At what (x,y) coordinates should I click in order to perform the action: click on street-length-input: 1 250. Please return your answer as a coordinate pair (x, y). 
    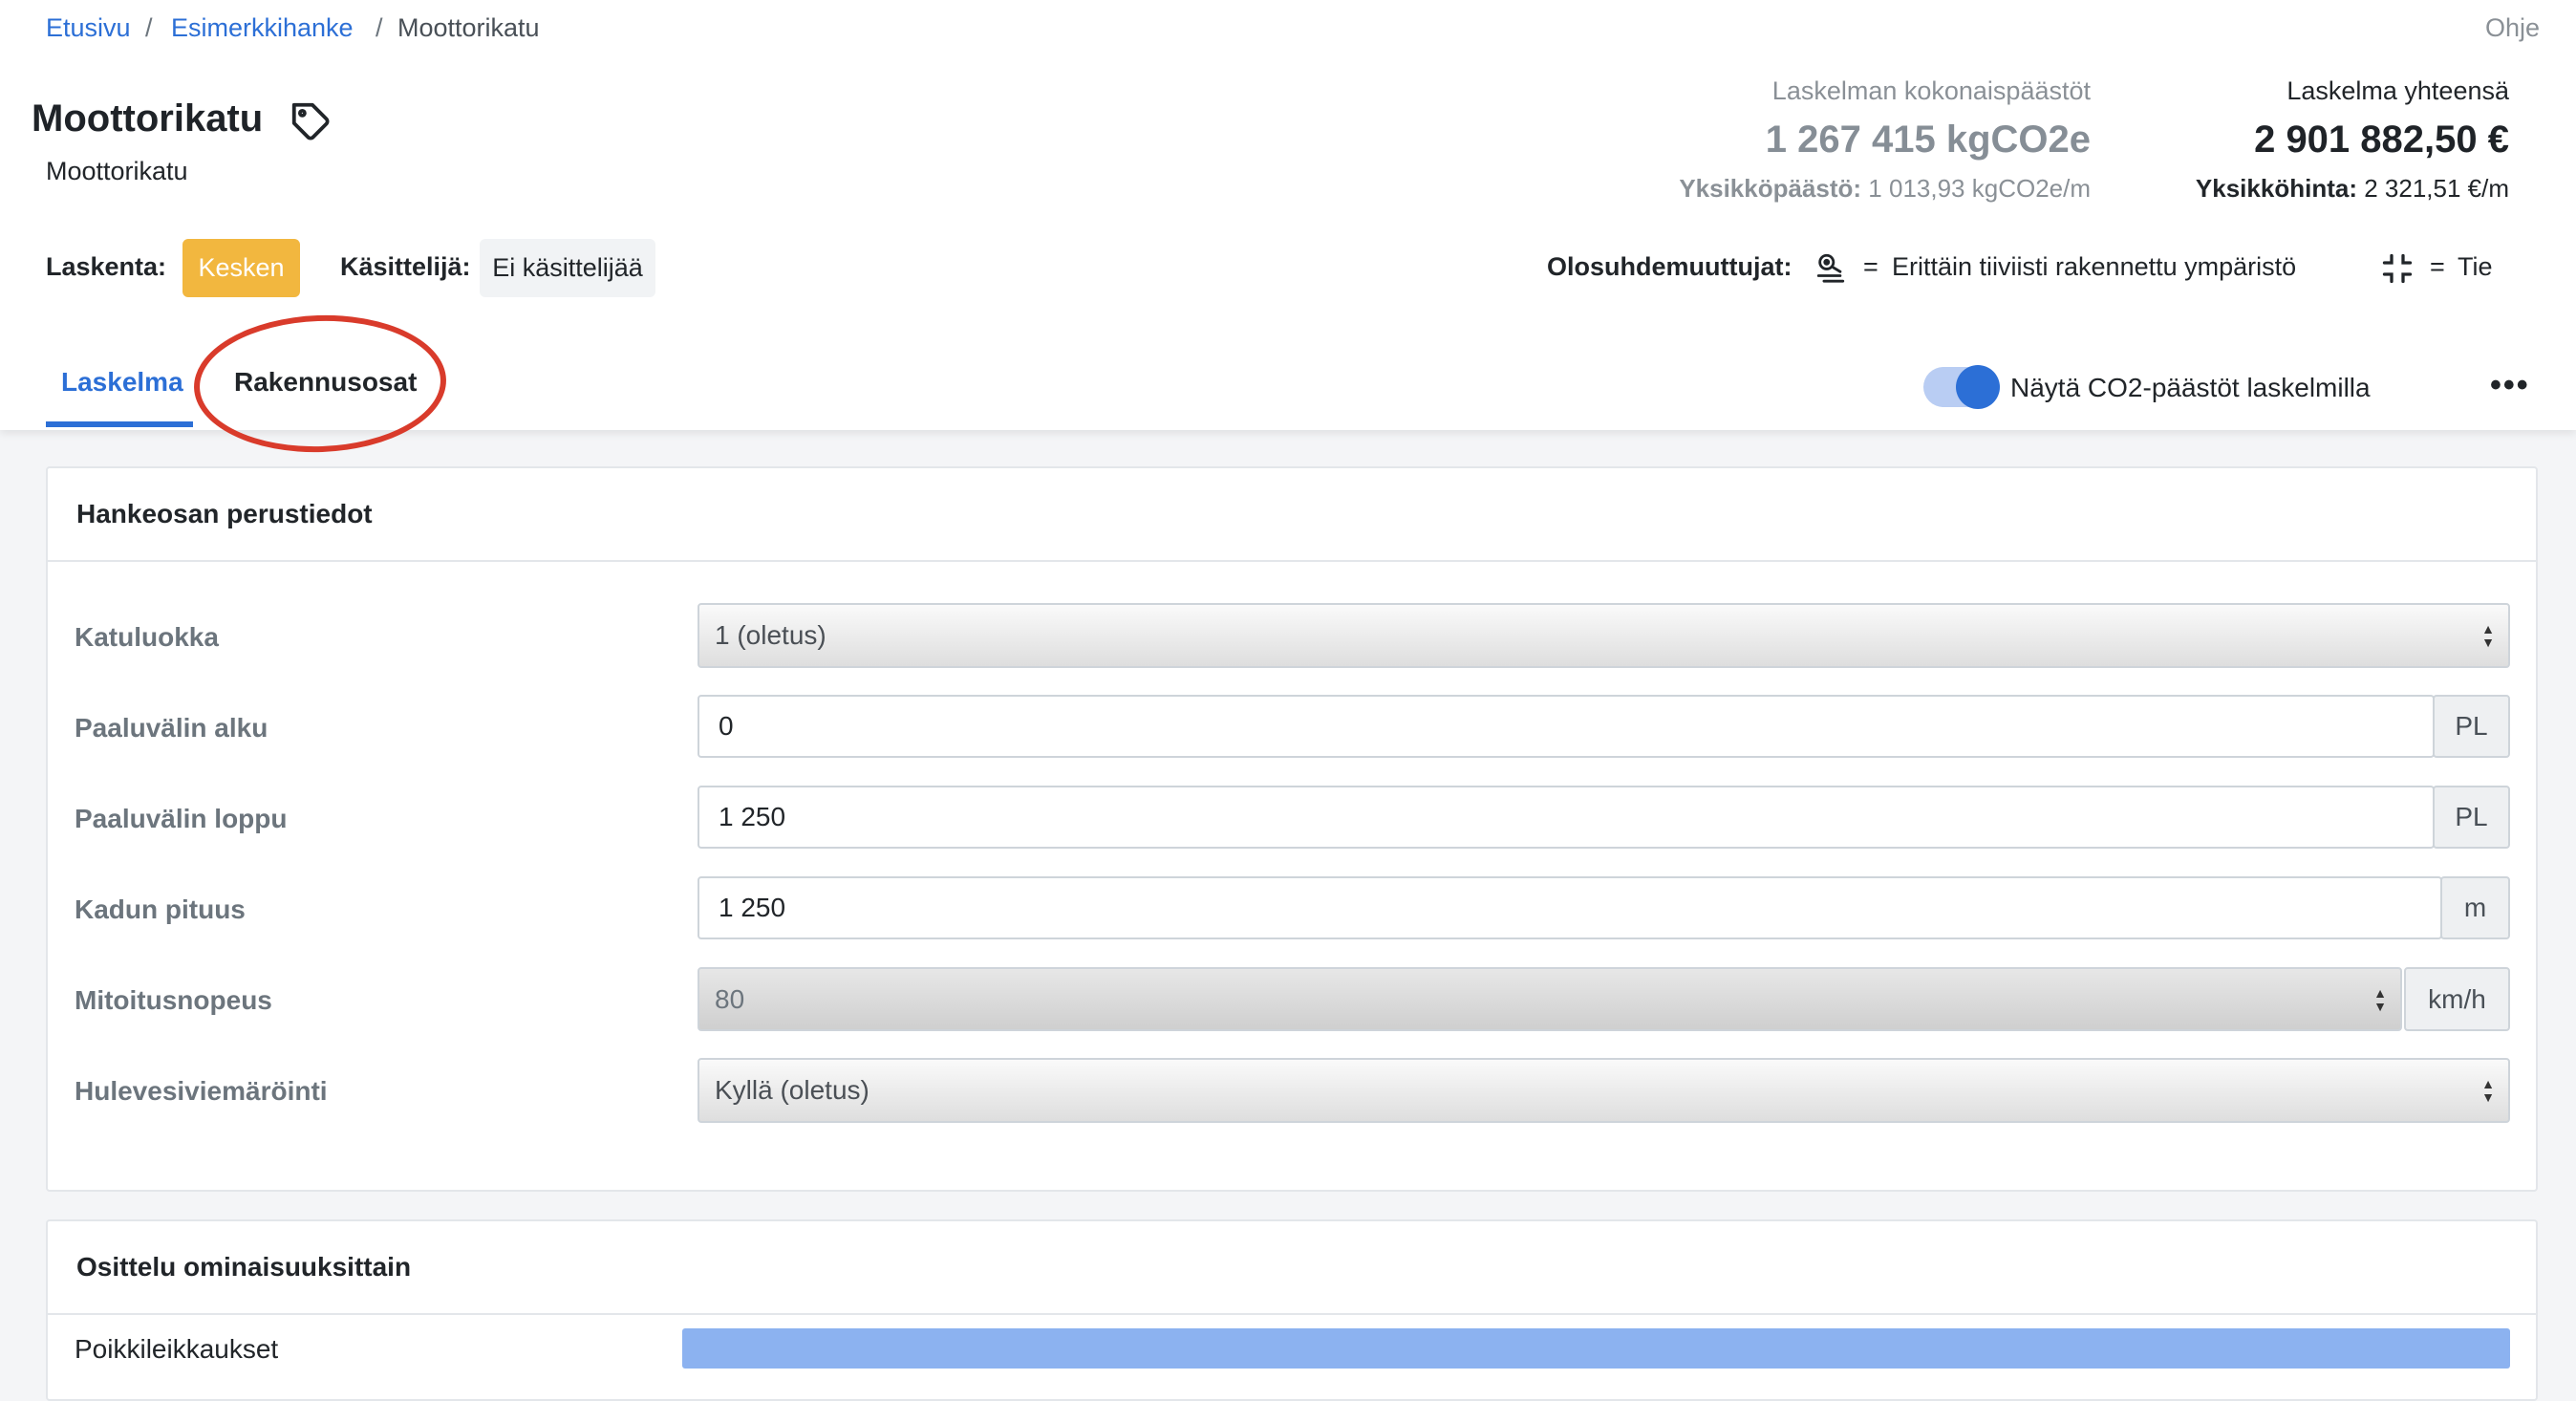
    Looking at the image, I should click on (1570, 907).